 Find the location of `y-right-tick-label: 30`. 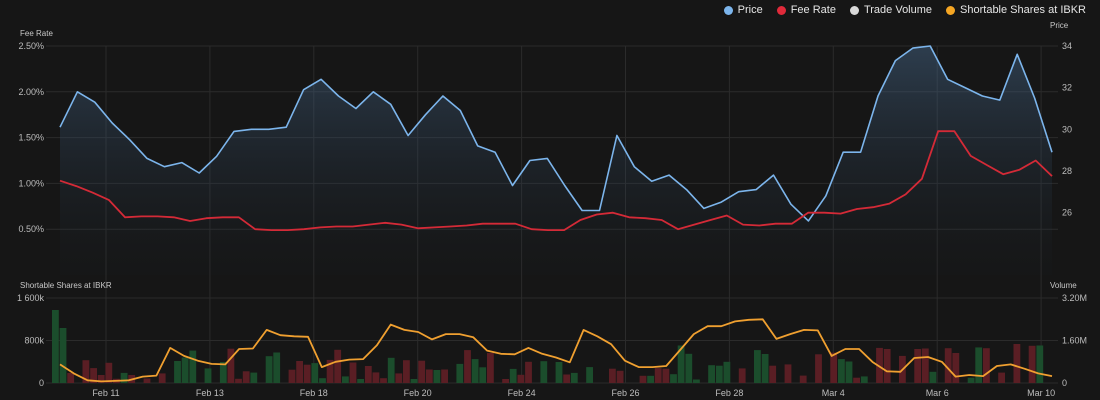

y-right-tick-label: 30 is located at coordinates (1067, 129).